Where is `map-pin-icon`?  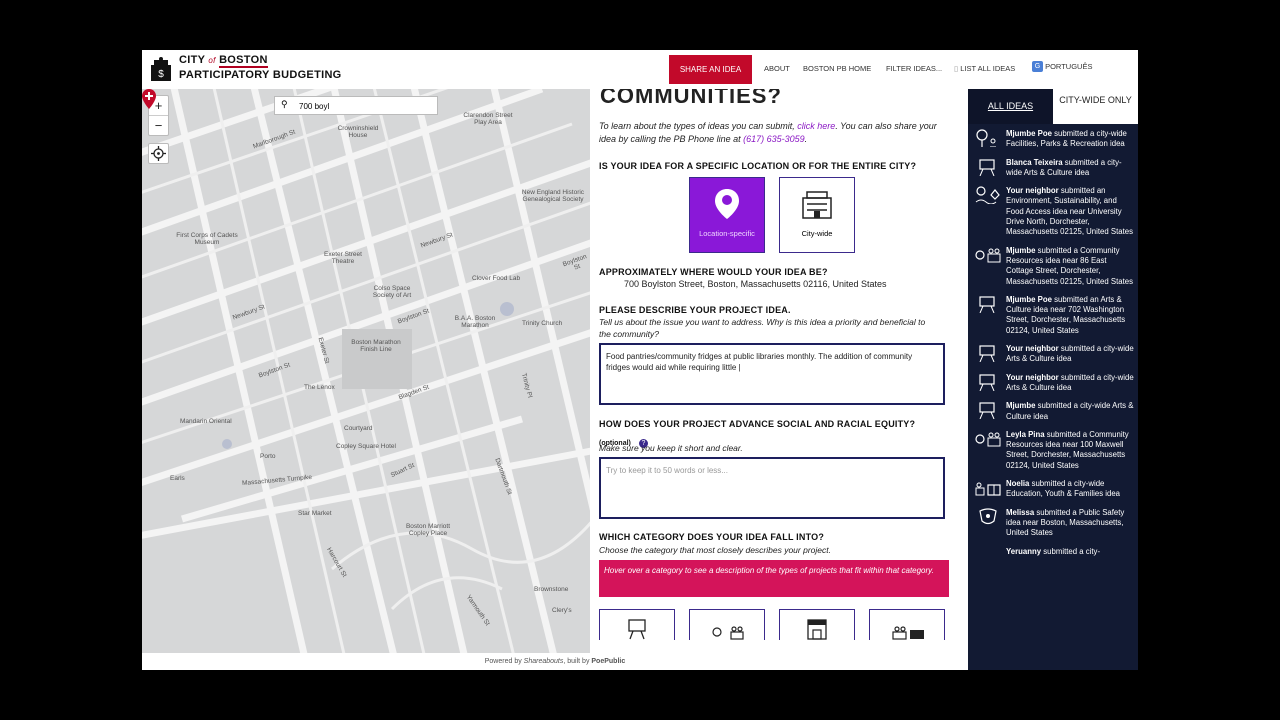
map-pin-icon is located at coordinates (727, 204).